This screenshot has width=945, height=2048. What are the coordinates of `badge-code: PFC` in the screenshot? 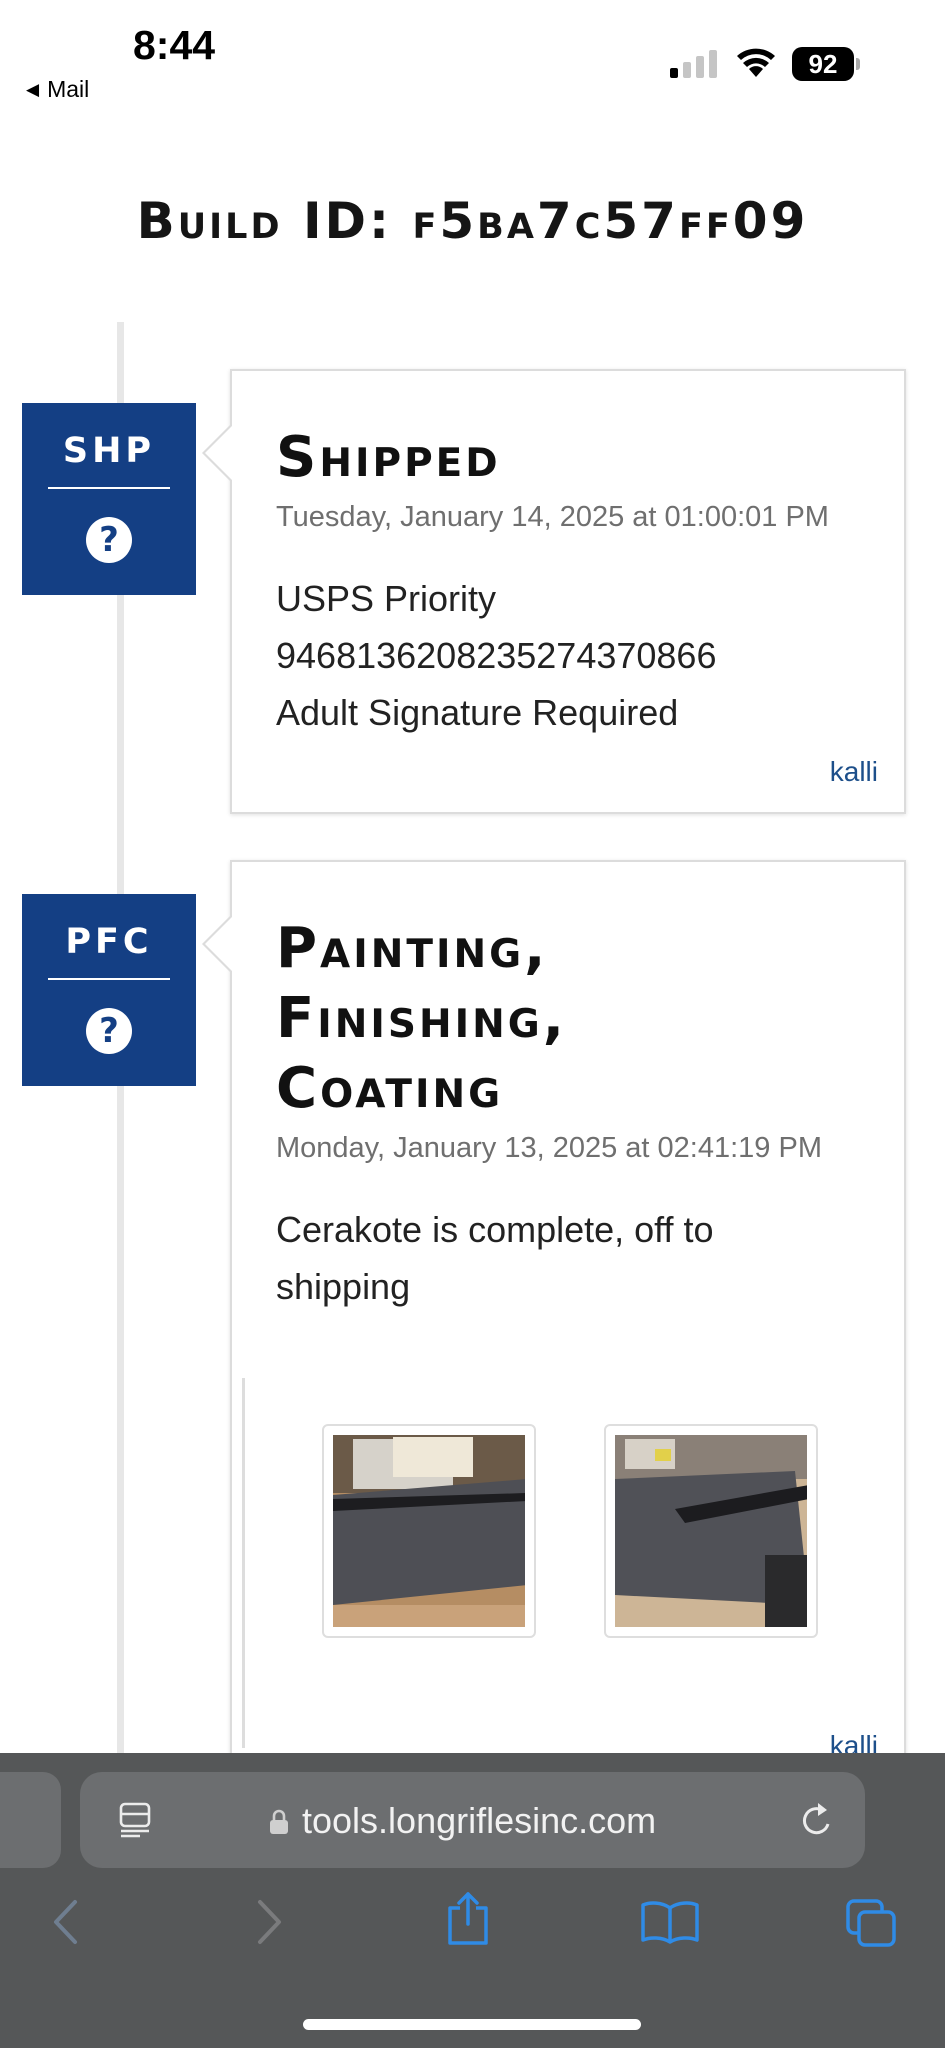 It's located at (109, 942).